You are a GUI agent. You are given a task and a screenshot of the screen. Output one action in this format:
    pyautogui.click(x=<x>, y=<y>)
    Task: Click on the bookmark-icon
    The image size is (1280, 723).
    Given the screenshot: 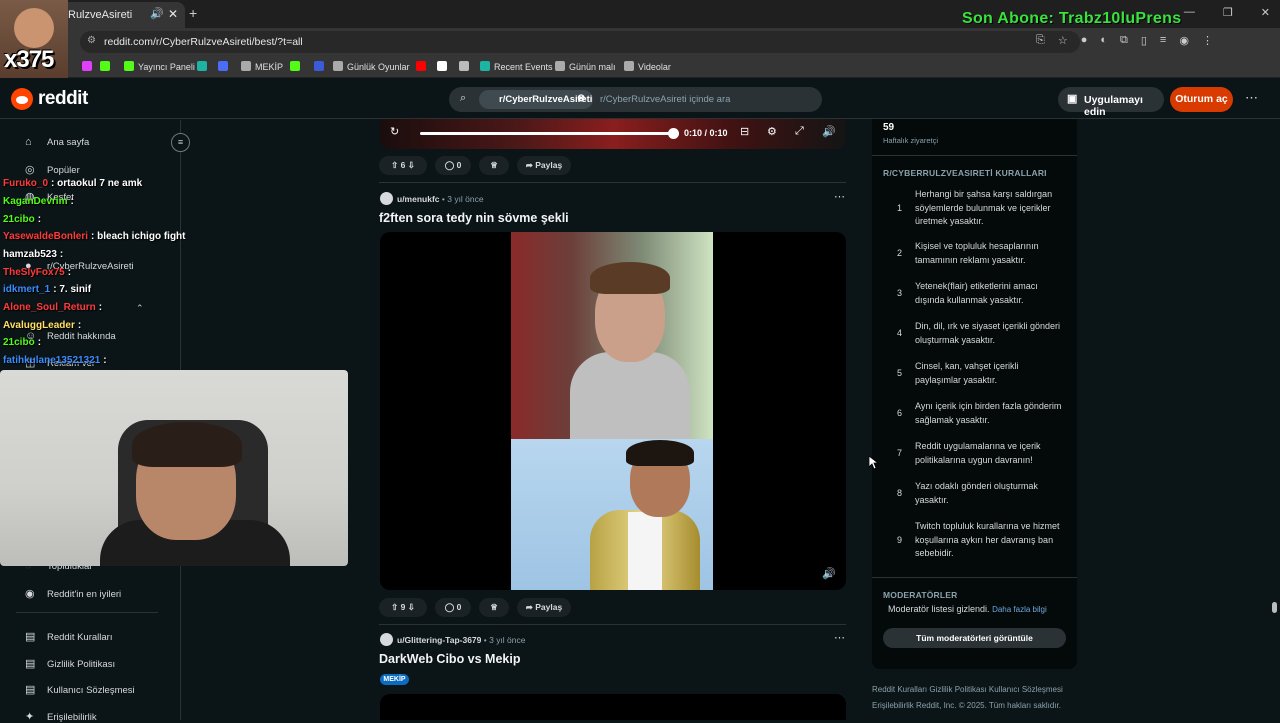 What is the action you would take?
    pyautogui.click(x=485, y=66)
    